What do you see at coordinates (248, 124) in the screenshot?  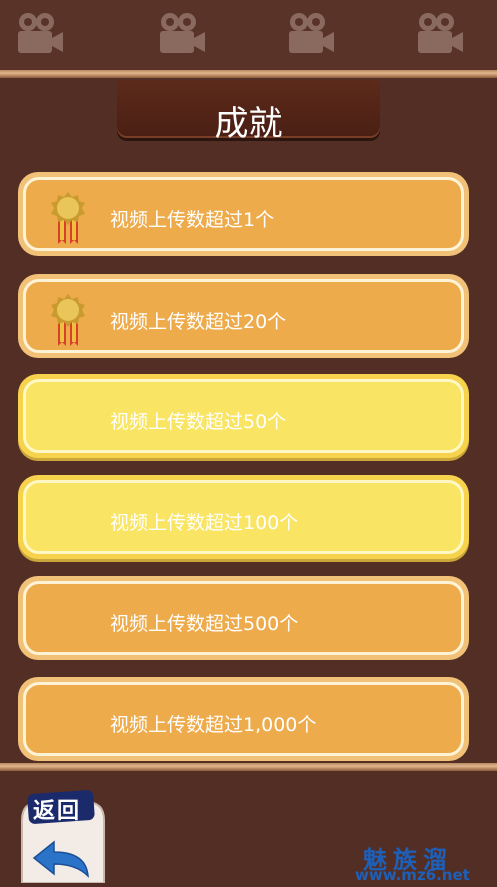 I see `page-title: 成就` at bounding box center [248, 124].